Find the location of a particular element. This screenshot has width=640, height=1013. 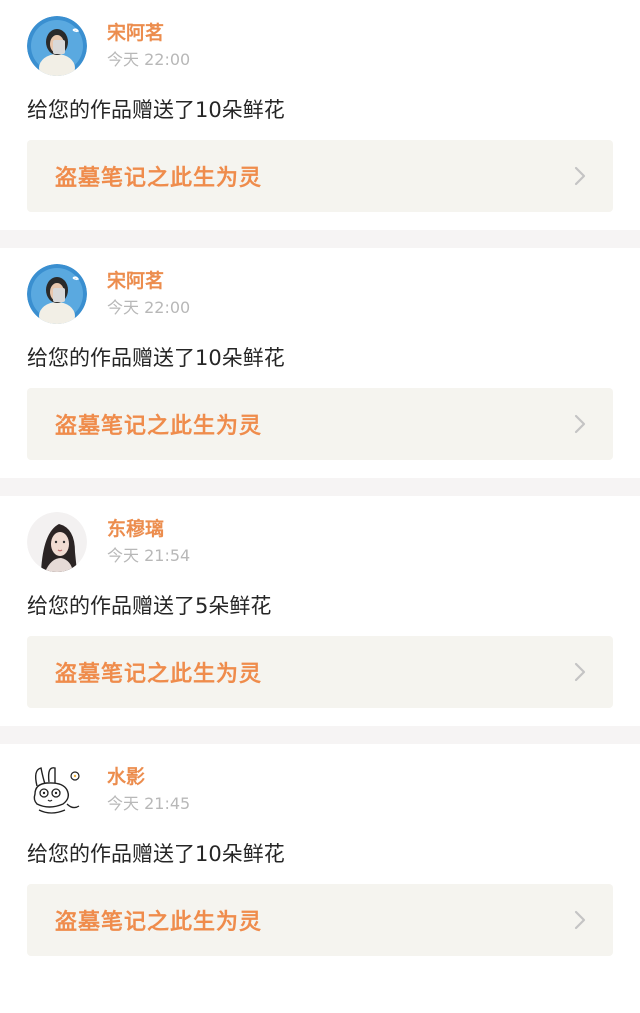

notification-header: 水影 今天 21:45 is located at coordinates (320, 790).